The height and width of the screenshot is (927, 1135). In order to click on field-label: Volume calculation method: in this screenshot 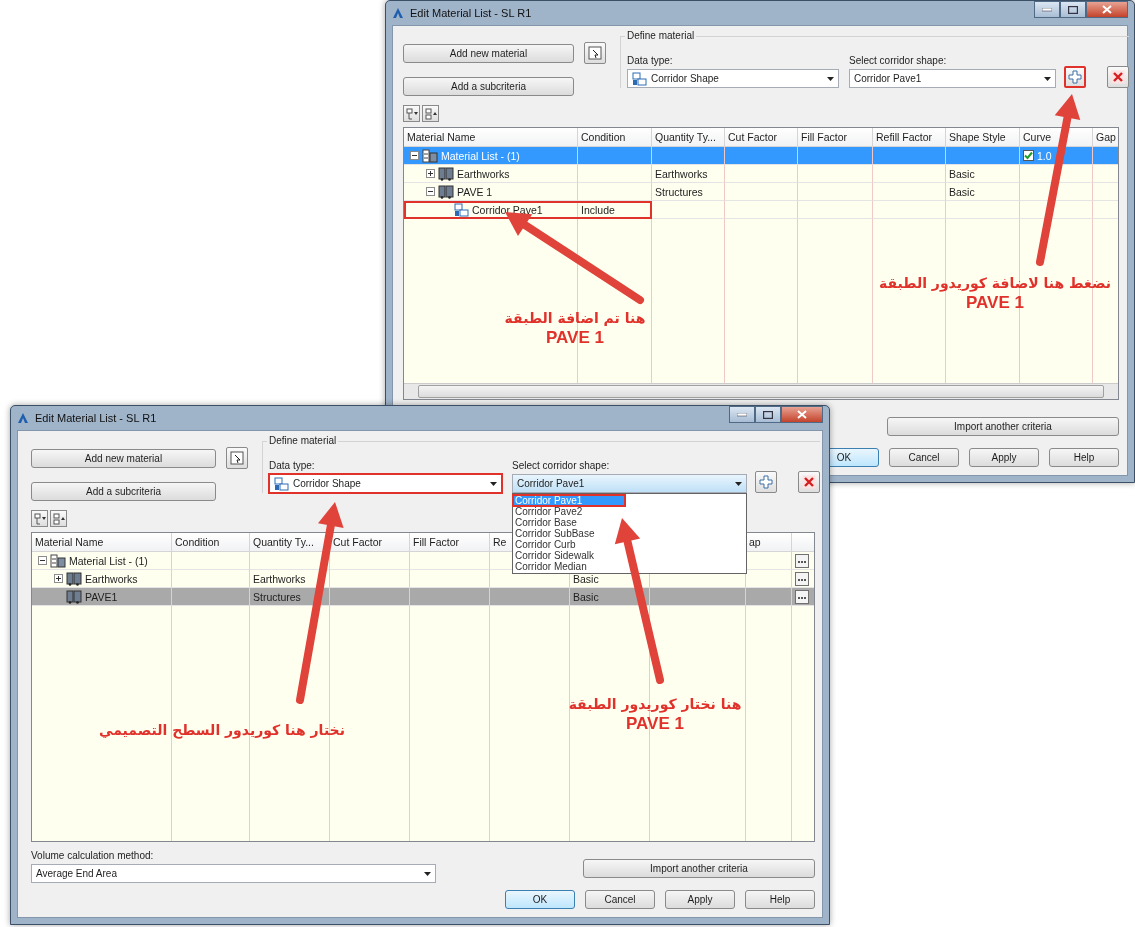, I will do `click(93, 855)`.